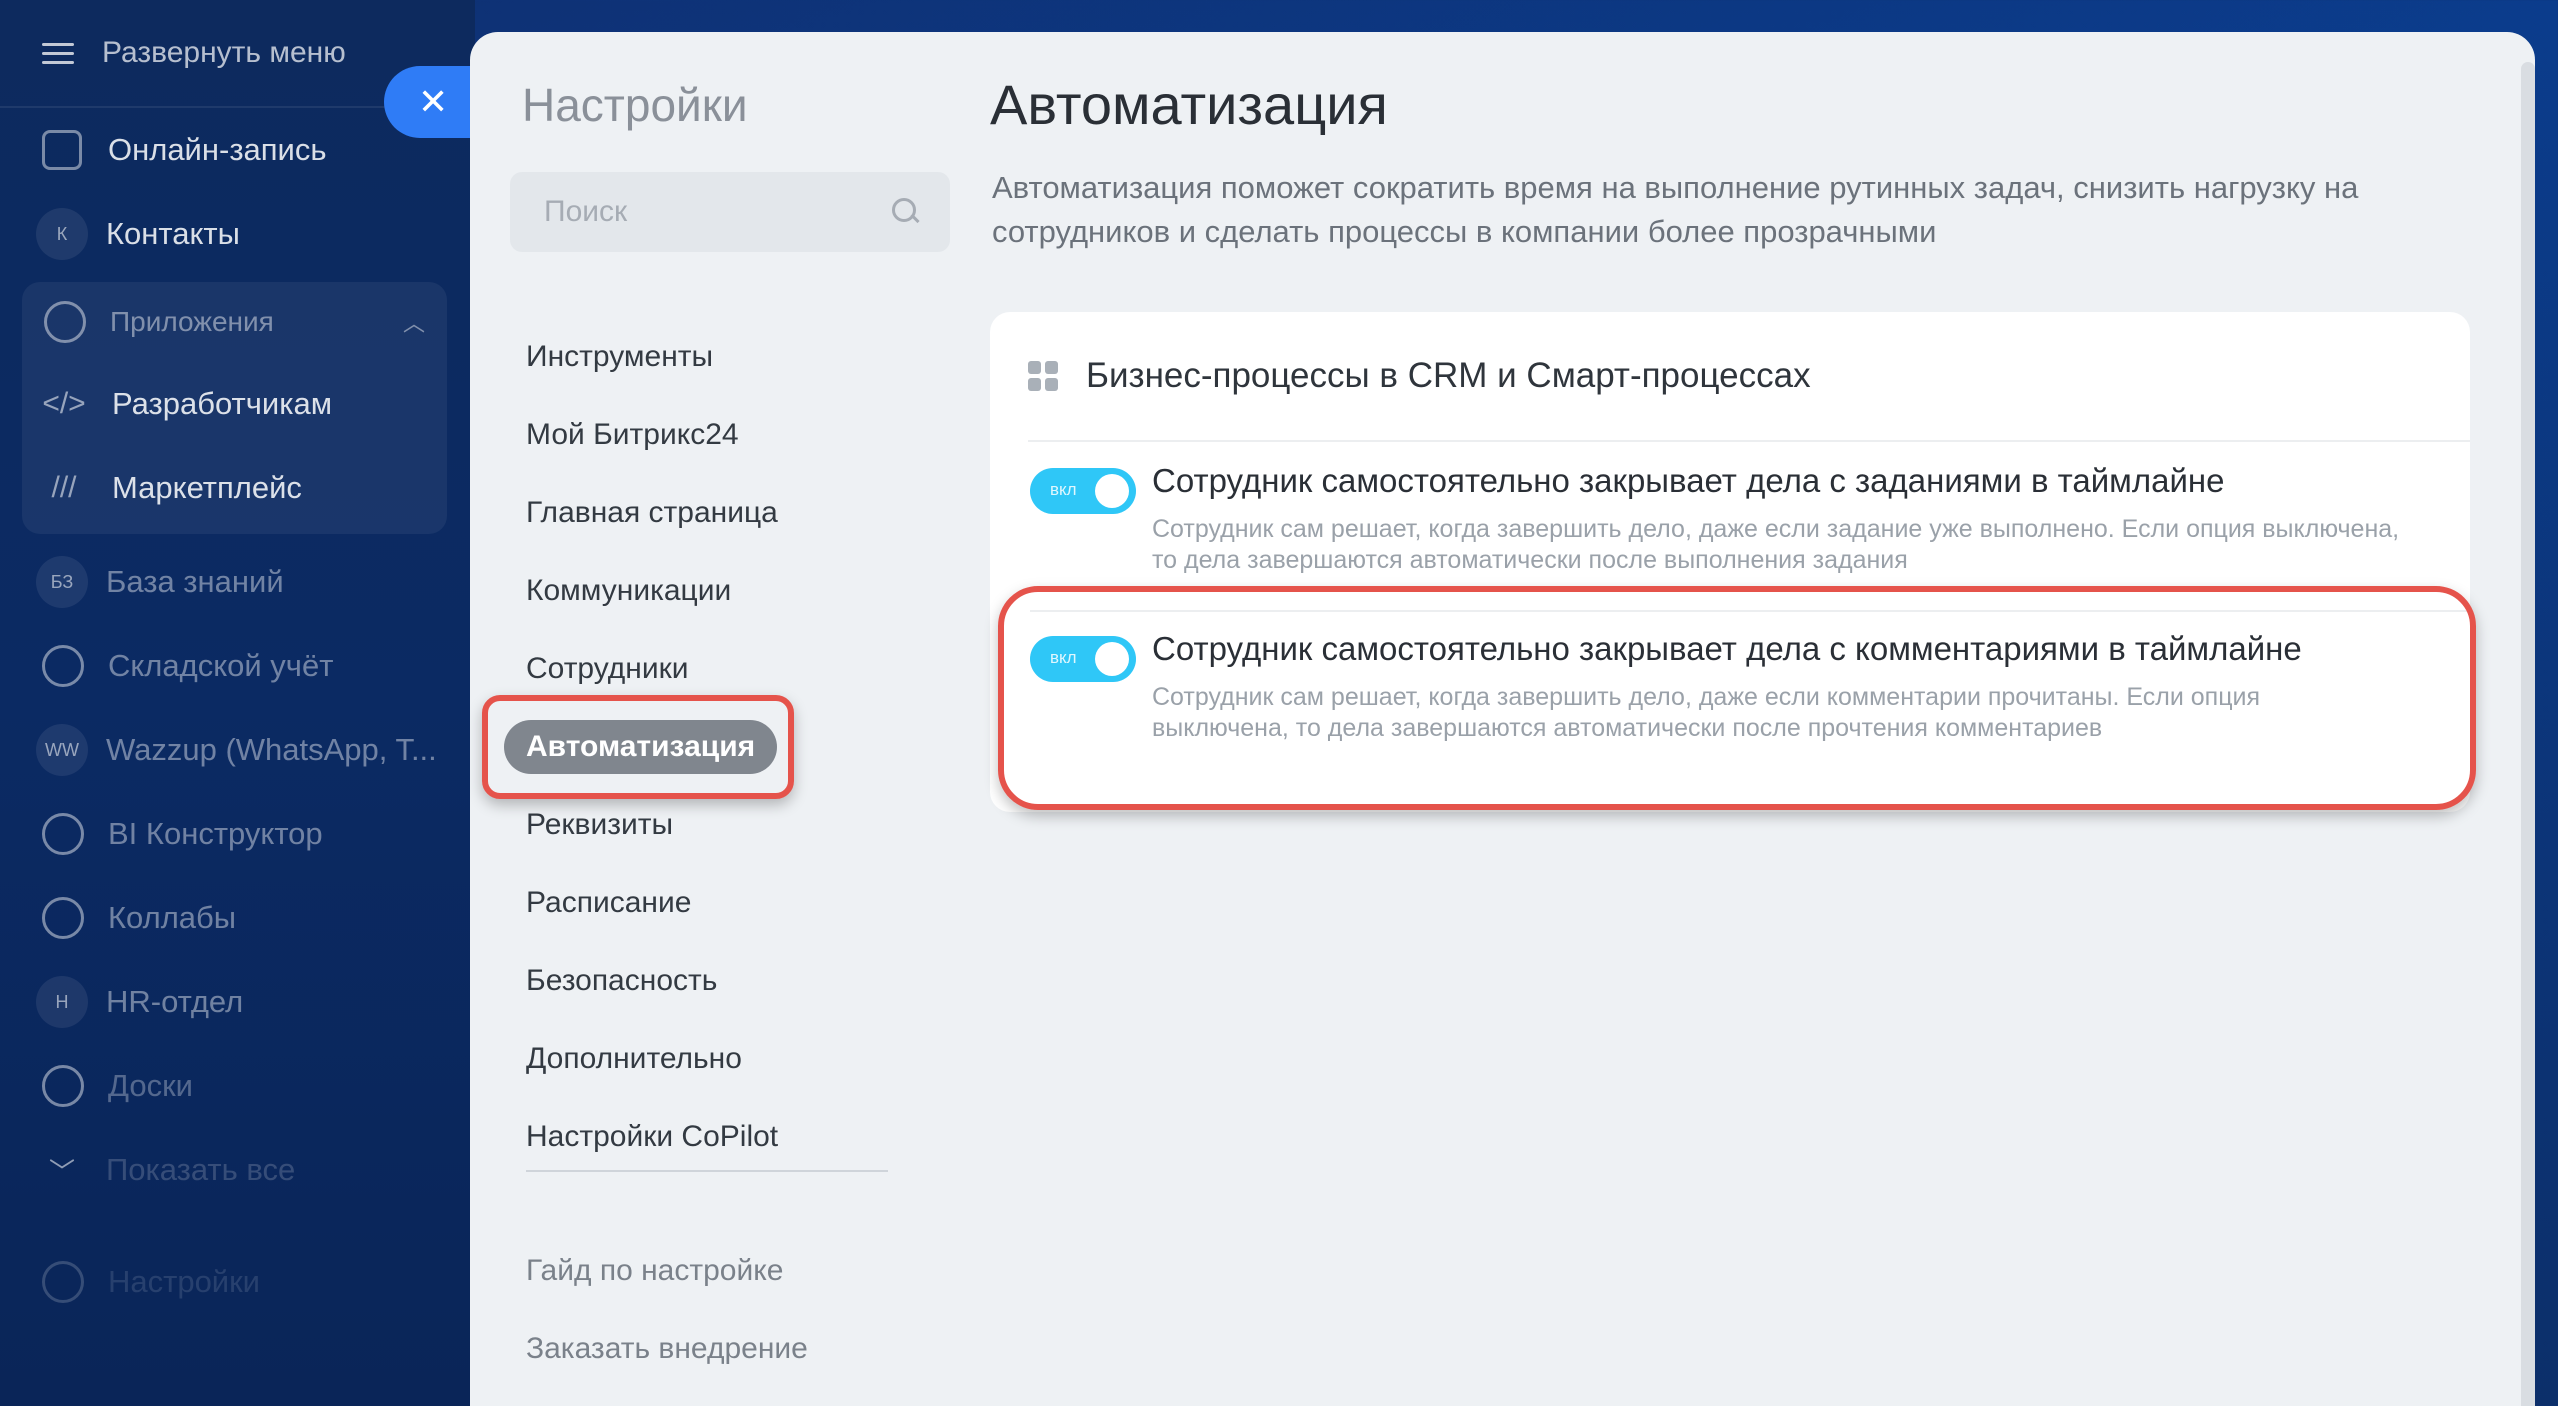 This screenshot has height=1406, width=2558. What do you see at coordinates (237, 834) in the screenshot?
I see `sidebar-item-bi-builder: BI Конструктор` at bounding box center [237, 834].